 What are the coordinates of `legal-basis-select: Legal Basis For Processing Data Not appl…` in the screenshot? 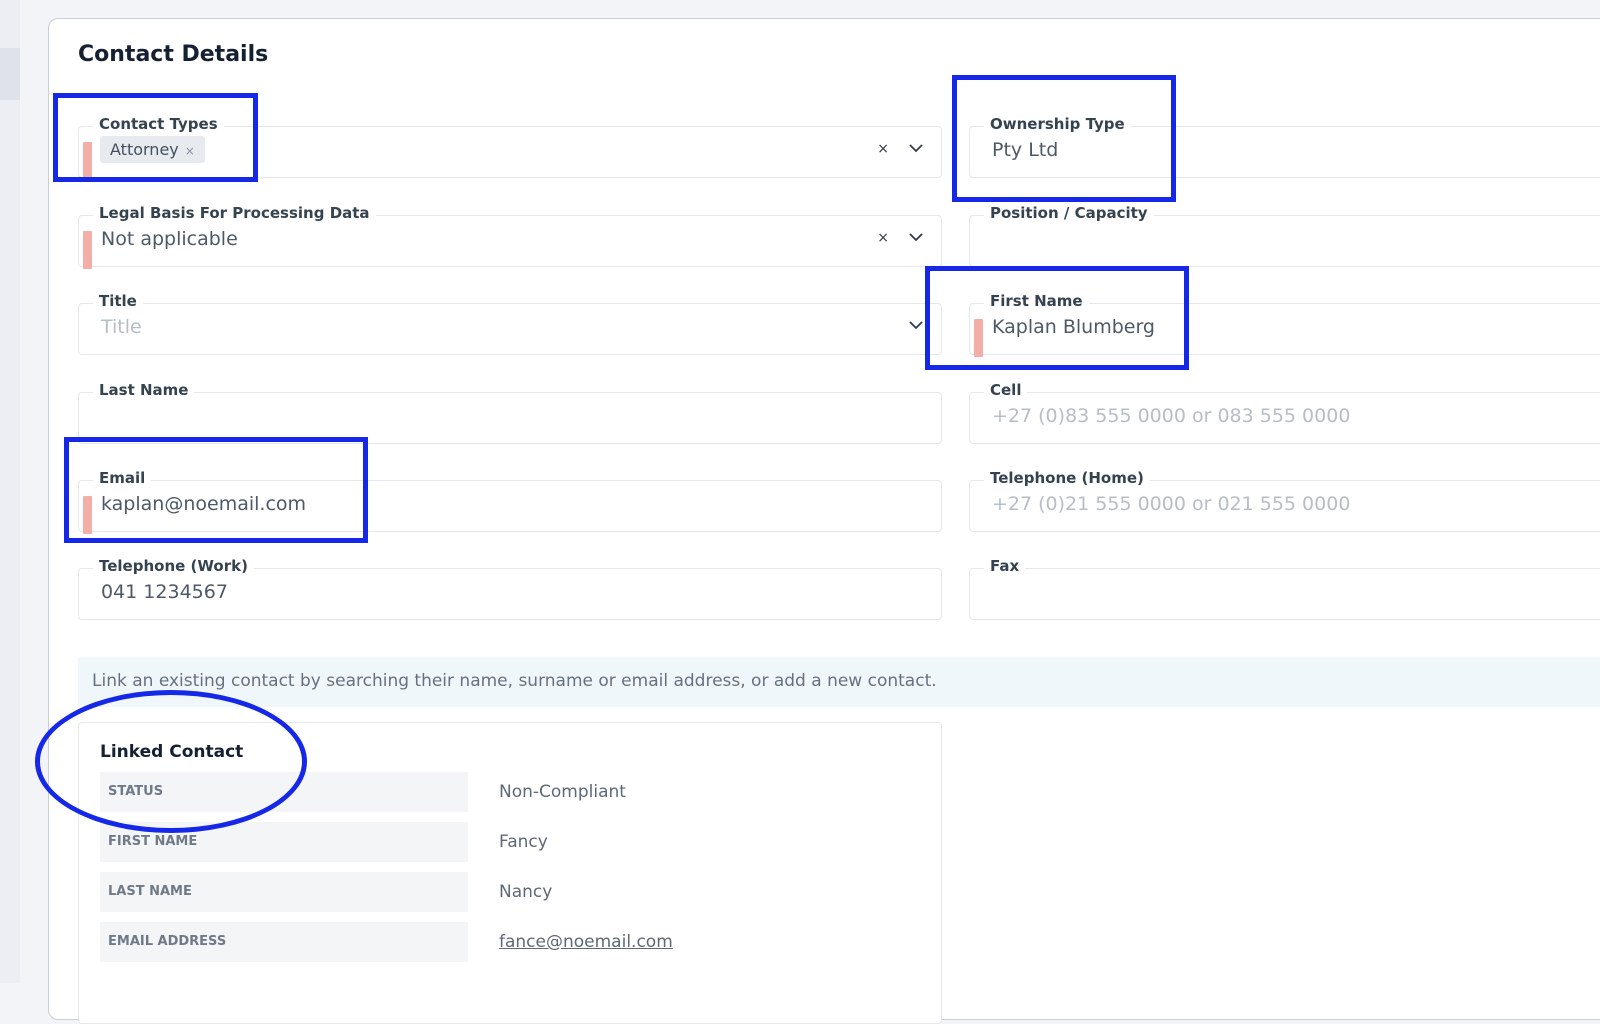 It's located at (510, 236).